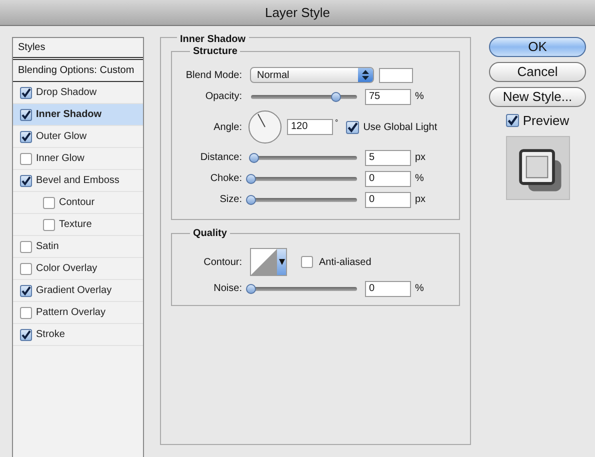 The image size is (595, 457). Describe the element at coordinates (297, 13) in the screenshot. I see `window-title: Layer Style` at that location.